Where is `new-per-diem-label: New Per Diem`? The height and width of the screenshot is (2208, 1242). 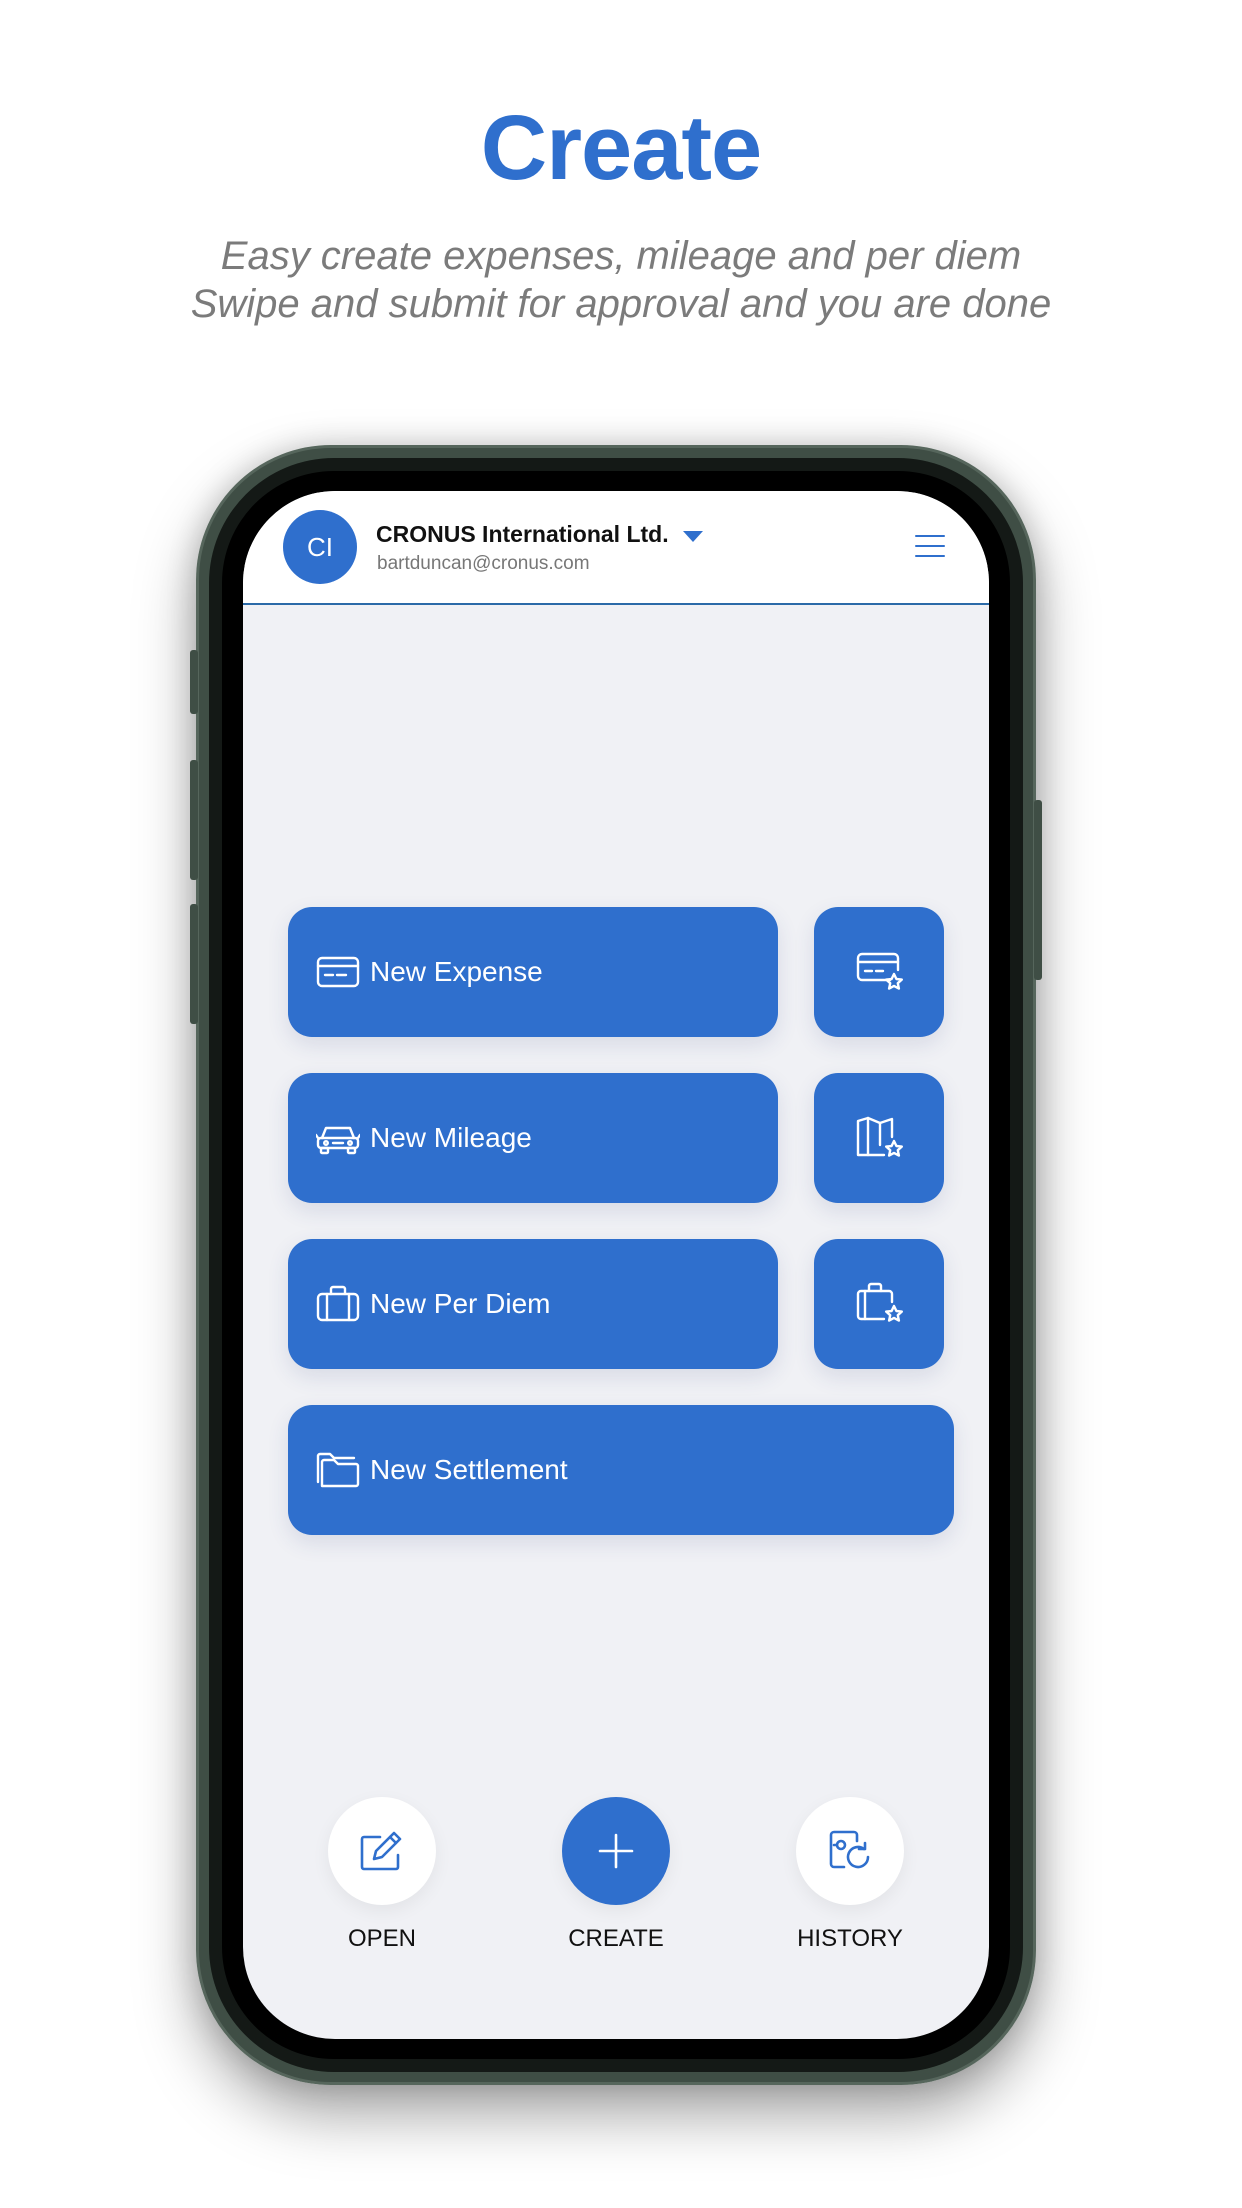
new-per-diem-label: New Per Diem is located at coordinates (460, 1303).